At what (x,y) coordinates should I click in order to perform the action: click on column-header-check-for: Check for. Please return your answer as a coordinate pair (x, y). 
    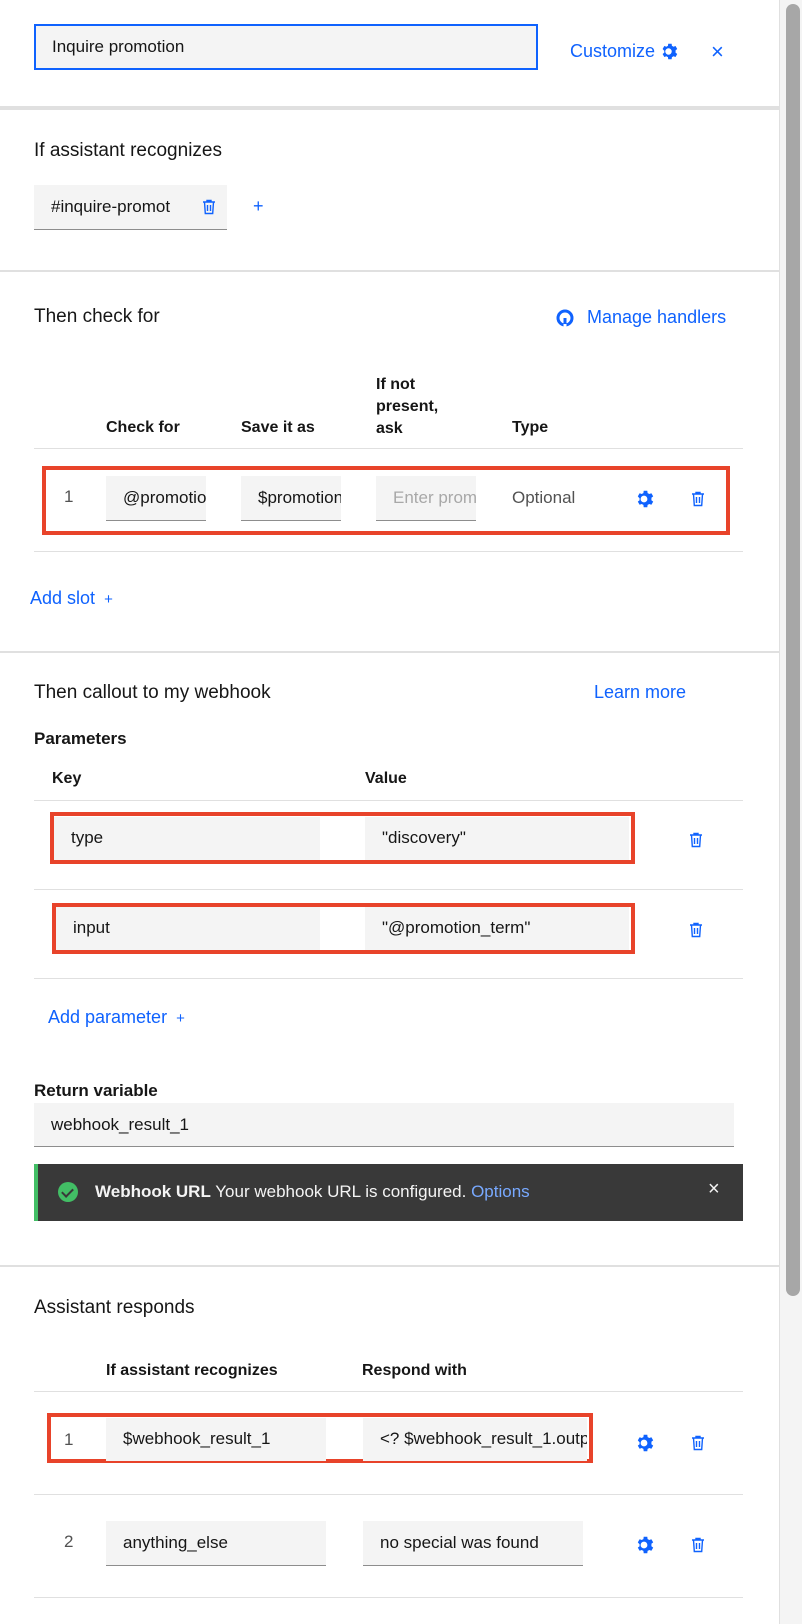
    Looking at the image, I should click on (143, 427).